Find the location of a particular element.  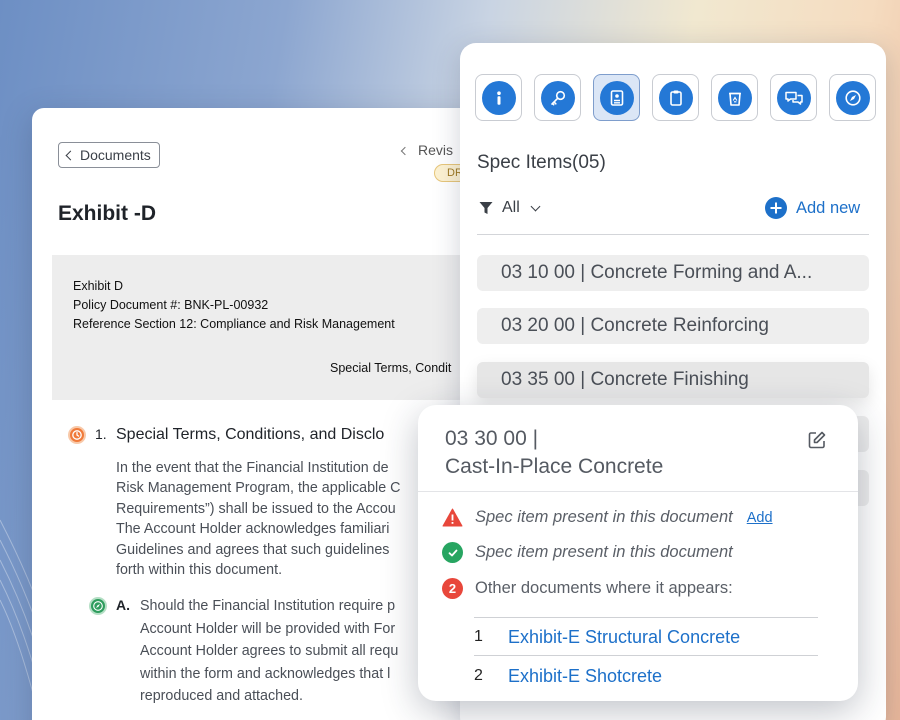

document-id-icon is located at coordinates (616, 97).